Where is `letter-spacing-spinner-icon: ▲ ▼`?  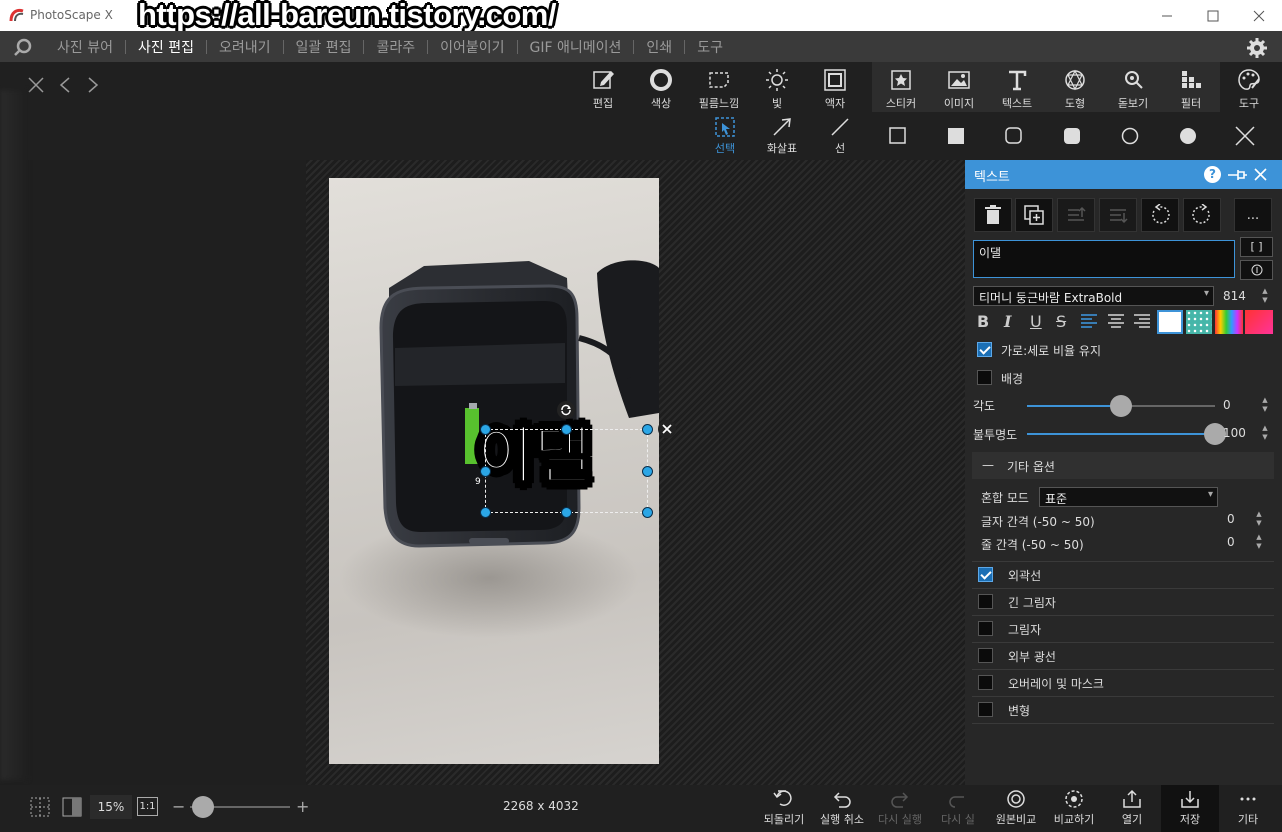
letter-spacing-spinner-icon: ▲ ▼ is located at coordinates (1259, 519).